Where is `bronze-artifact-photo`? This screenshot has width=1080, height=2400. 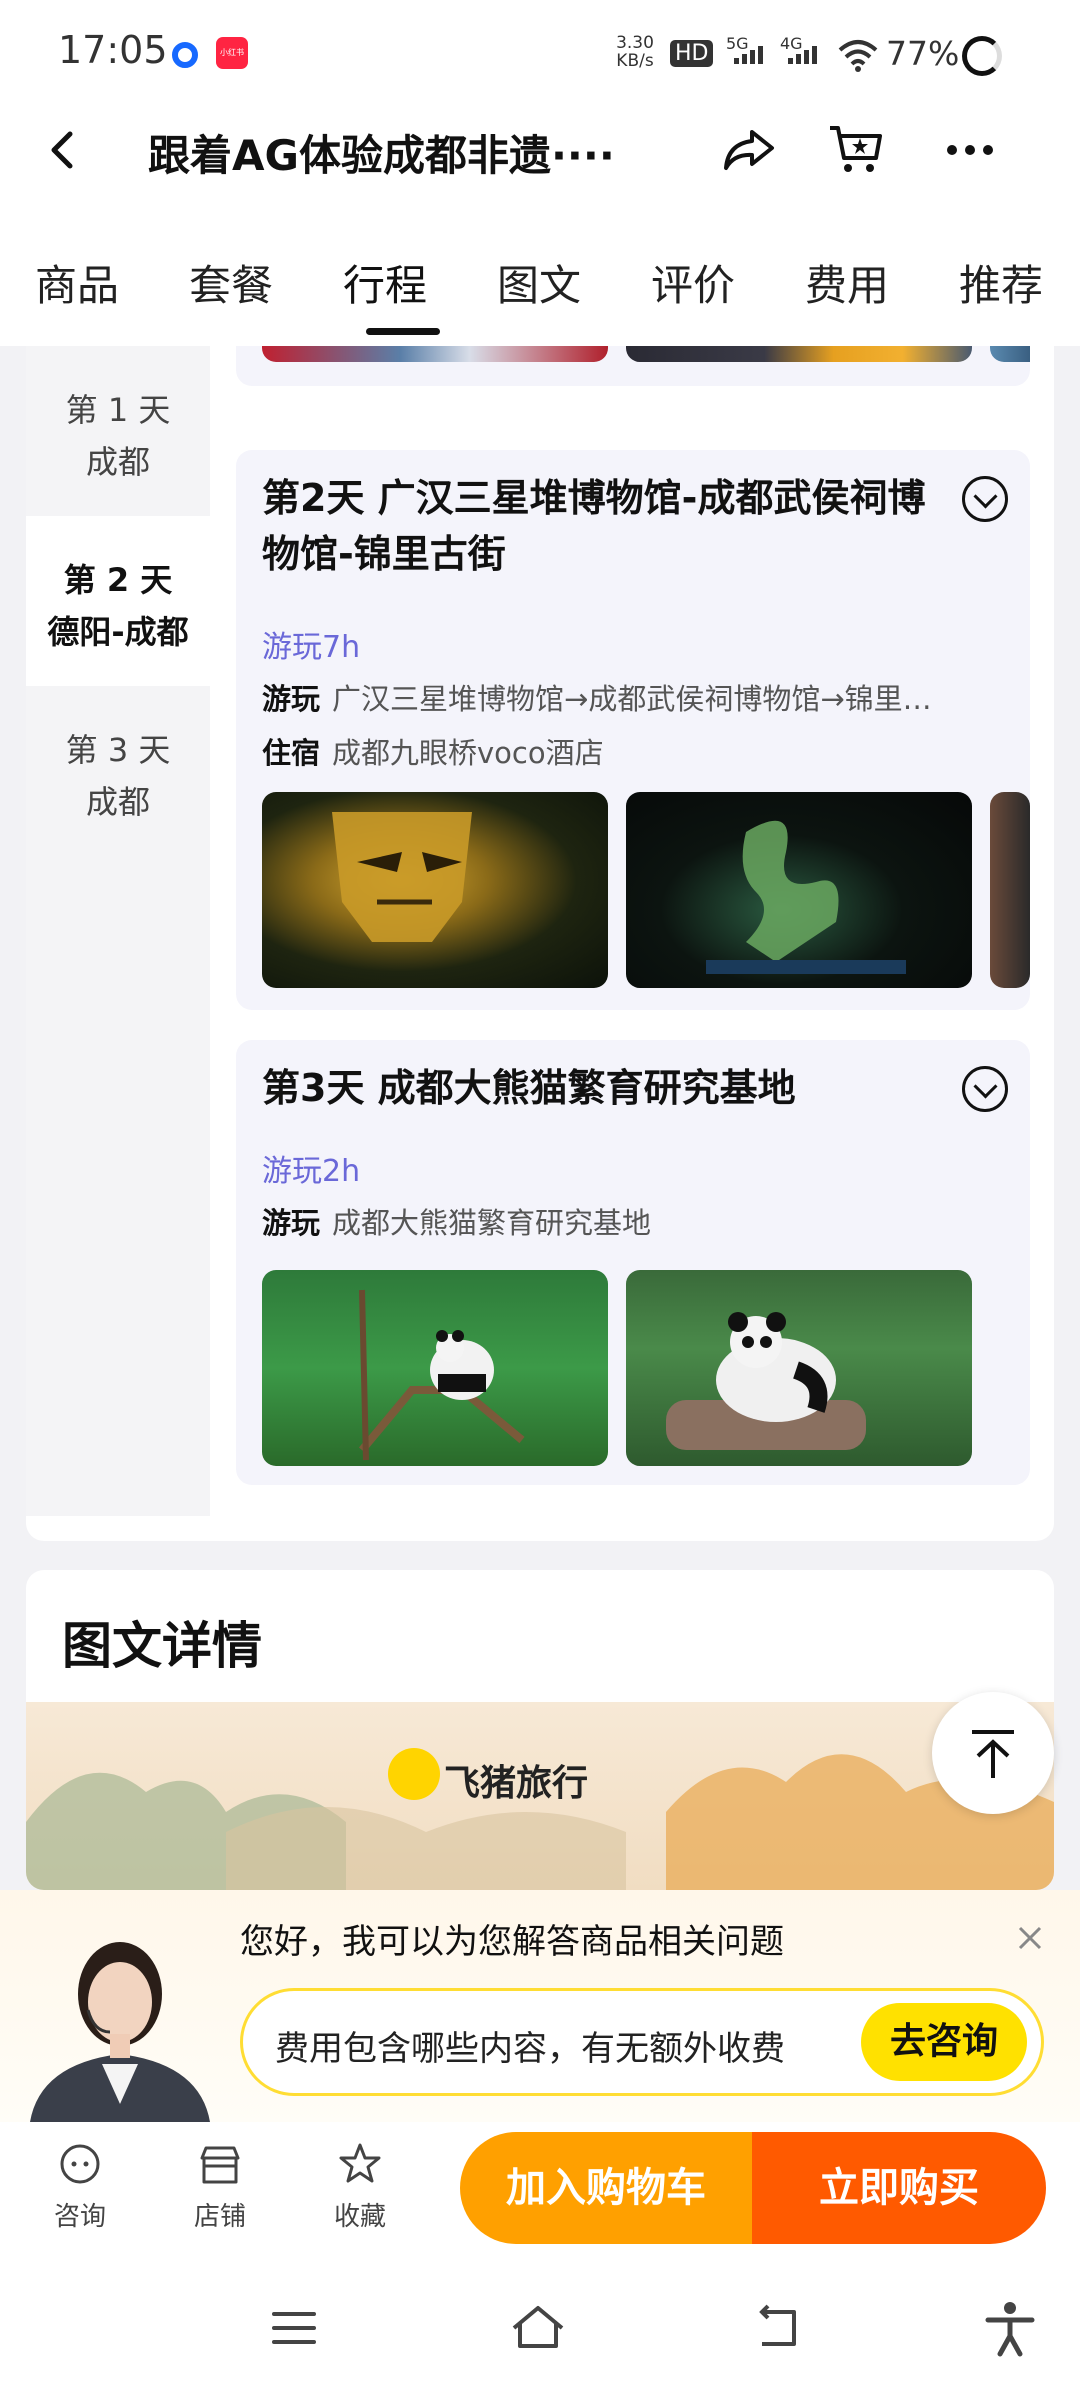
bronze-artifact-photo is located at coordinates (799, 890).